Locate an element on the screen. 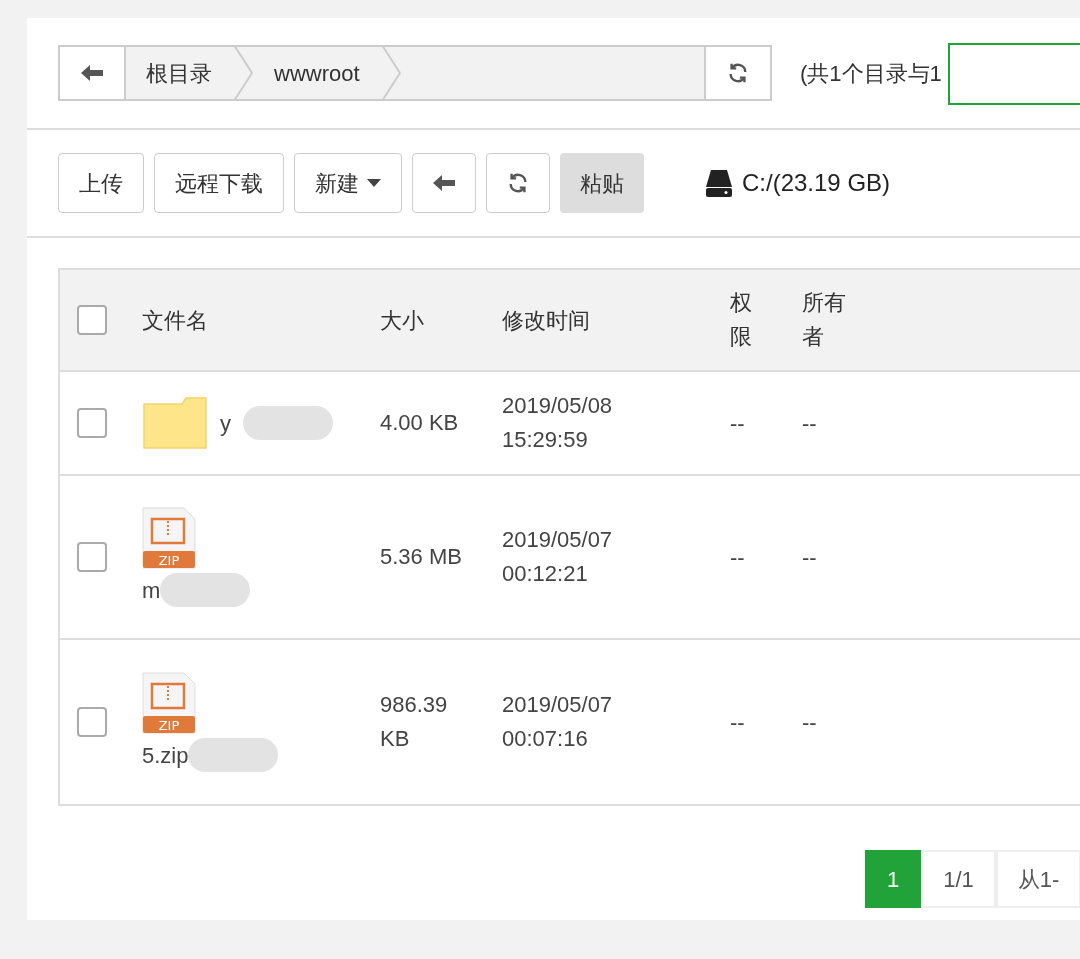  column-header: 文件名 is located at coordinates (175, 320).